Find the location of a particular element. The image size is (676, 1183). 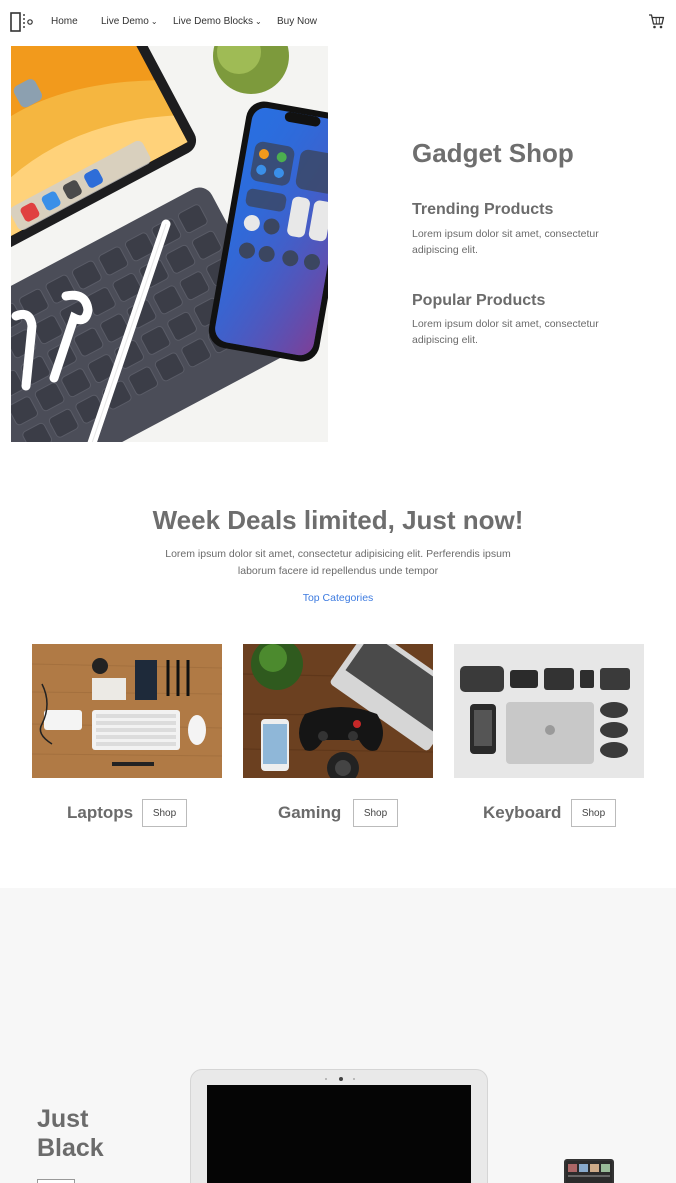

popular-products-title: Popular Products is located at coordinates (479, 300).